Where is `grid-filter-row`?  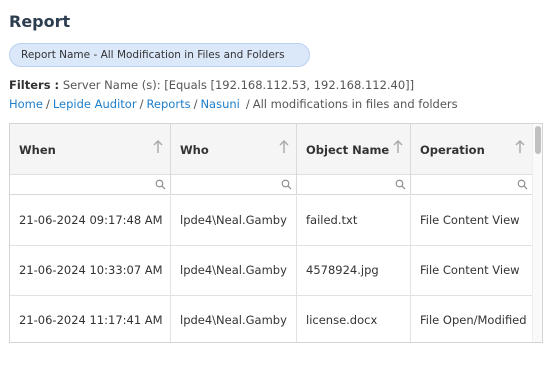
grid-filter-row is located at coordinates (276, 185).